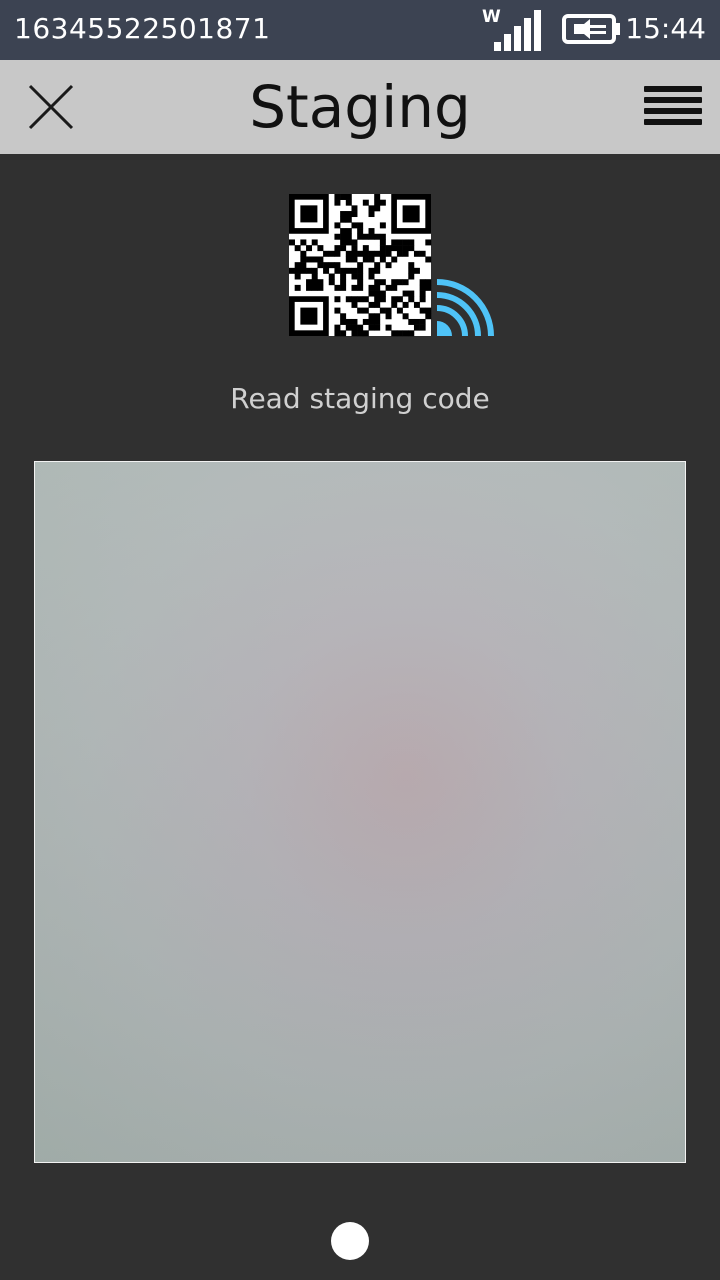 This screenshot has height=1280, width=720. I want to click on signal-bars-icon: W, so click(511, 29).